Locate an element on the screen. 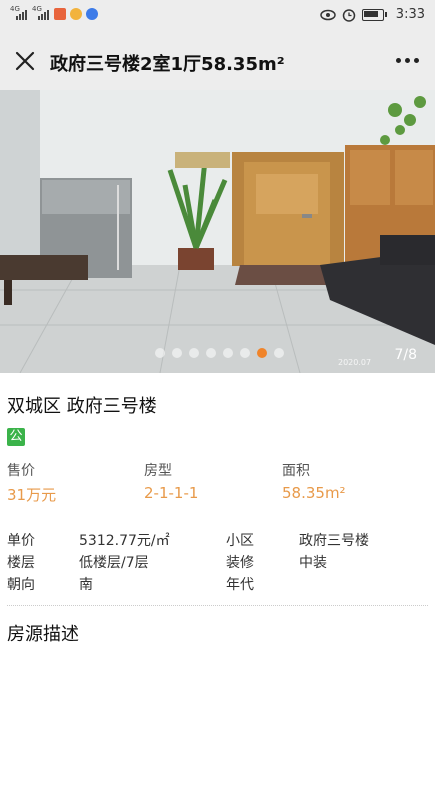 This screenshot has width=435, height=800. status-right: 3:33 is located at coordinates (372, 14).